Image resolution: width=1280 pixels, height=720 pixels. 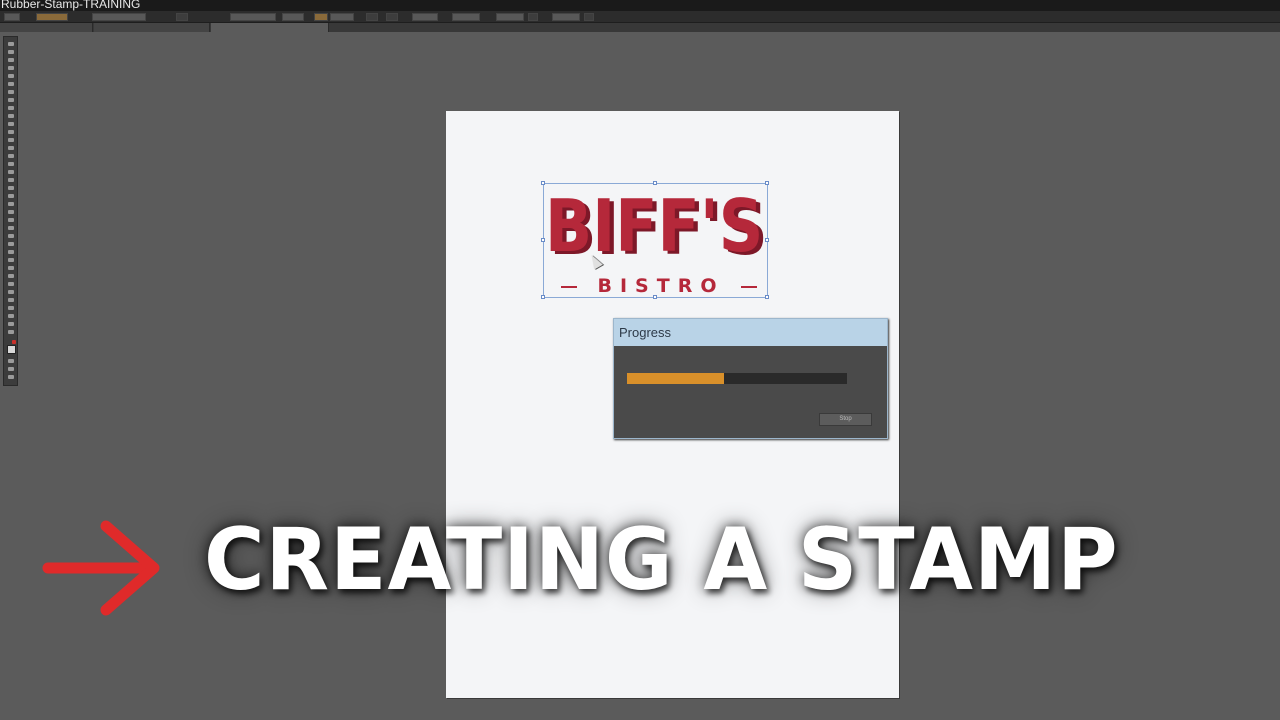 I want to click on selection-tool-icon, so click(x=11, y=44).